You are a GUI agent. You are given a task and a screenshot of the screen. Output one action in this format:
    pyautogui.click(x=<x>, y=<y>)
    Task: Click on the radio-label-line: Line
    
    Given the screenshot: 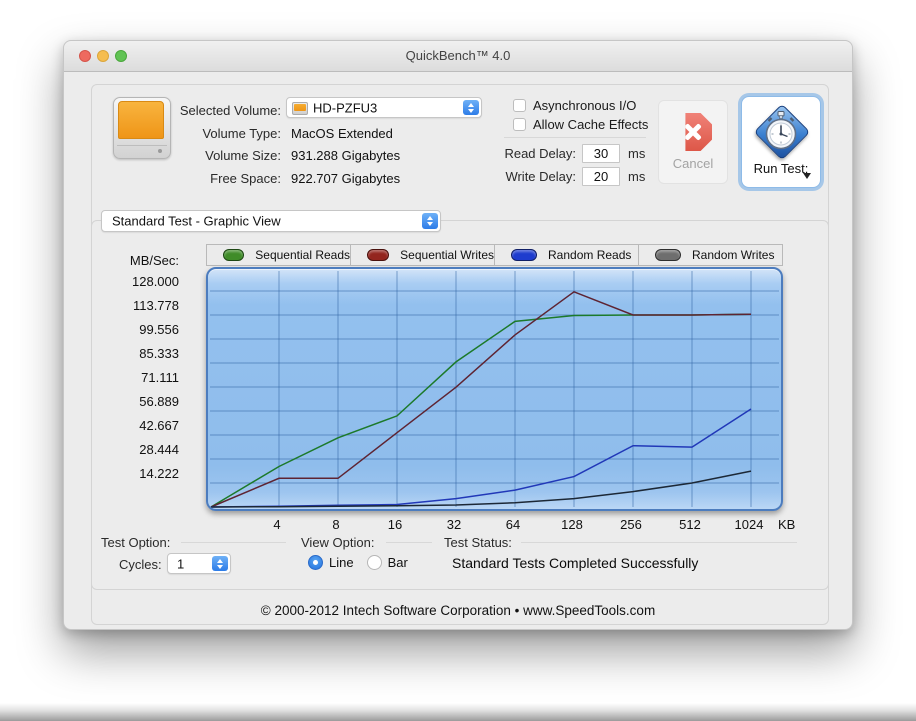 What is the action you would take?
    pyautogui.click(x=341, y=562)
    